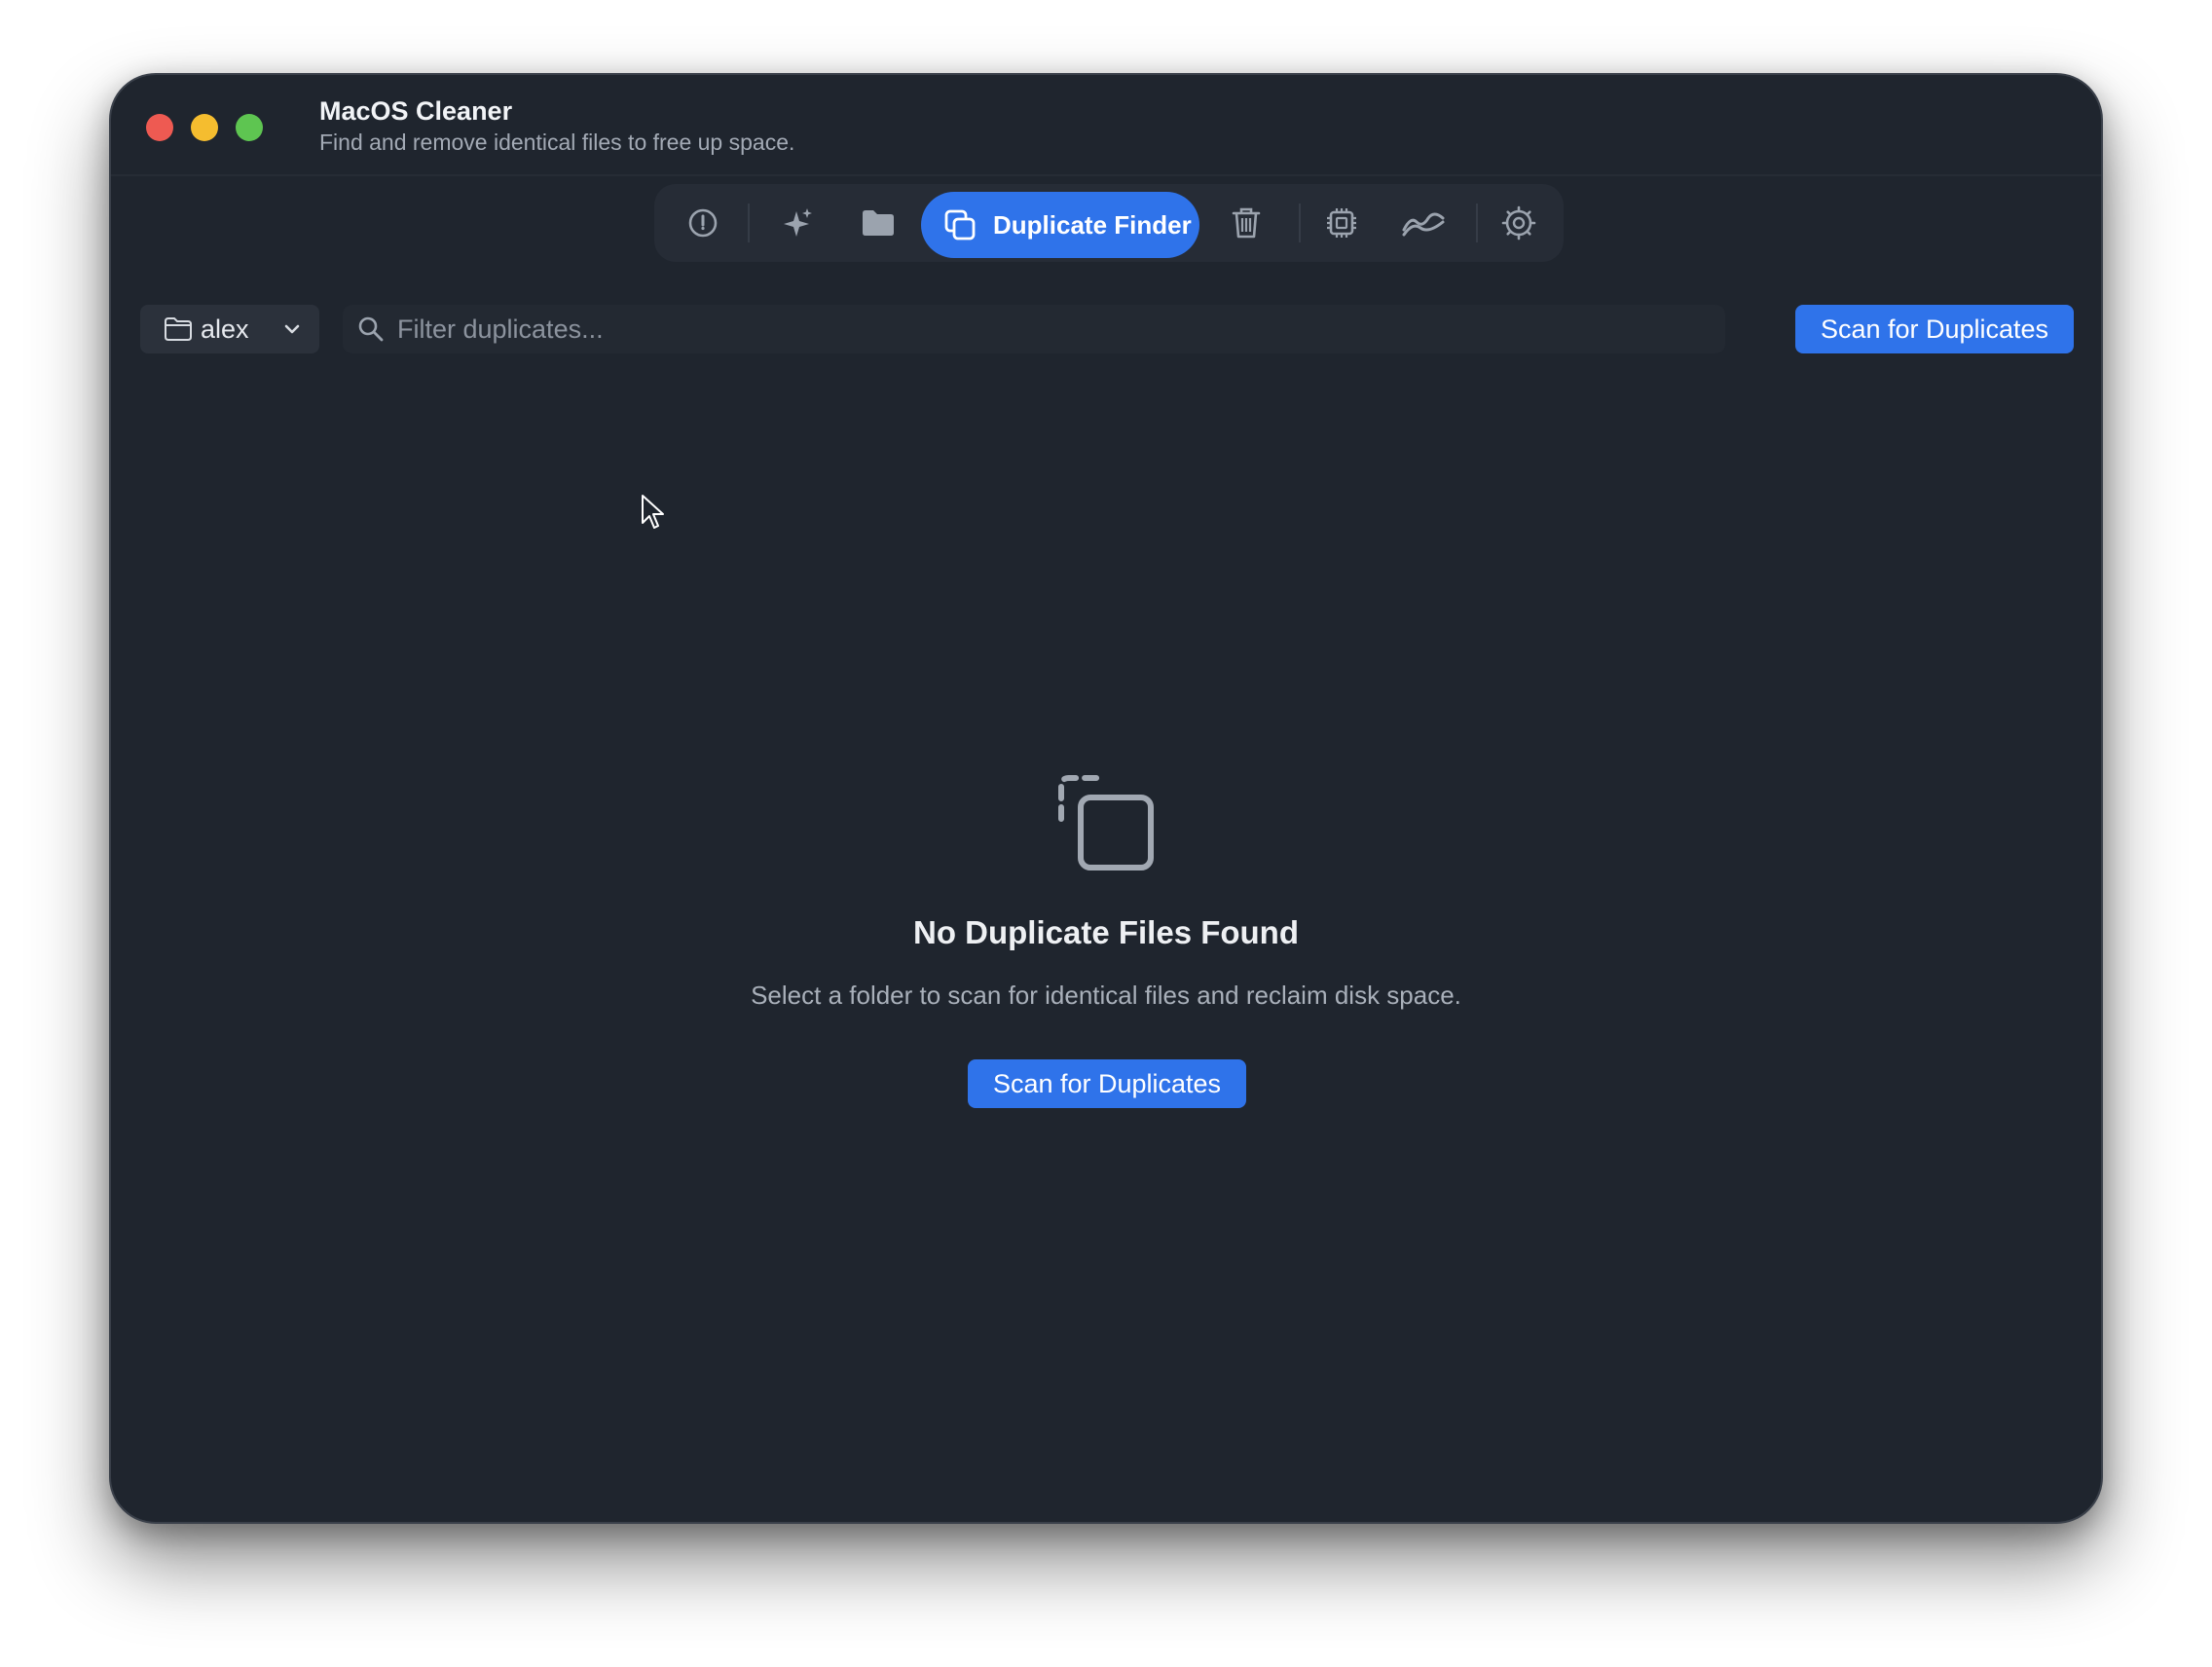 The width and height of the screenshot is (2212, 1667). I want to click on cpu-icon, so click(1341, 223).